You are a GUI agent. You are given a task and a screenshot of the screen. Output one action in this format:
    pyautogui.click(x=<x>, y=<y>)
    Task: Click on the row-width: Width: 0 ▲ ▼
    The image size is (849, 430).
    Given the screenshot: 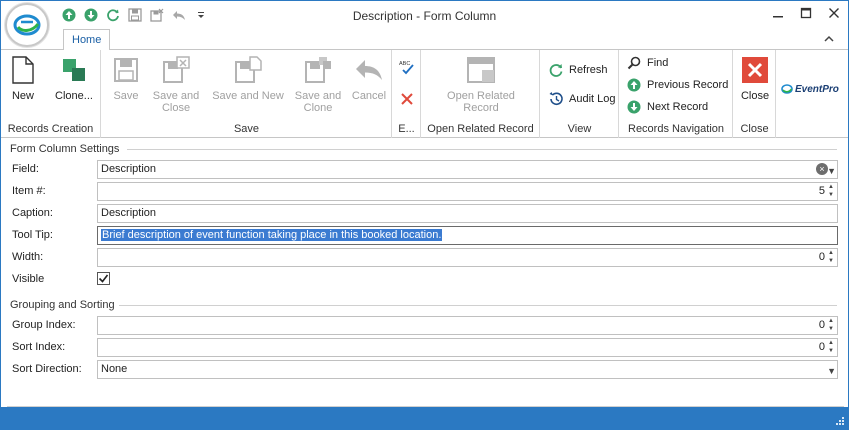 What is the action you would take?
    pyautogui.click(x=425, y=258)
    